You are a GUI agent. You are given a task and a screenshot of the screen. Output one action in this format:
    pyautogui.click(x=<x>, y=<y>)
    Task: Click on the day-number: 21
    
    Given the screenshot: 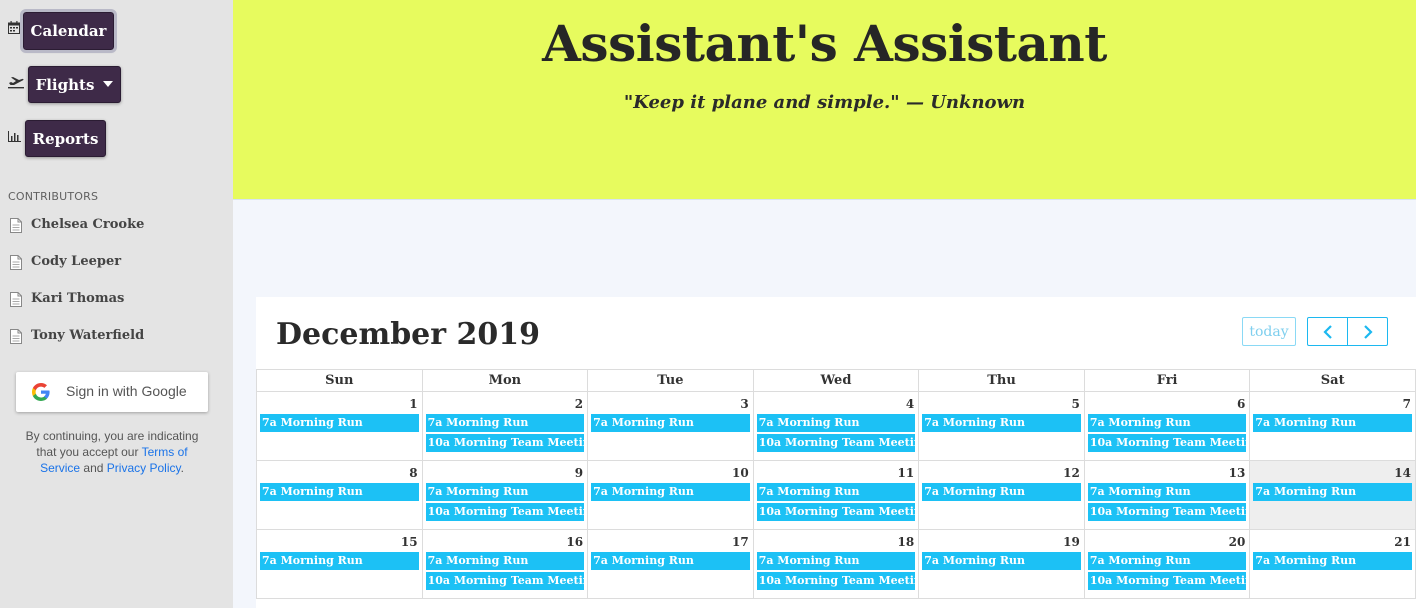 What is the action you would take?
    pyautogui.click(x=1332, y=541)
    